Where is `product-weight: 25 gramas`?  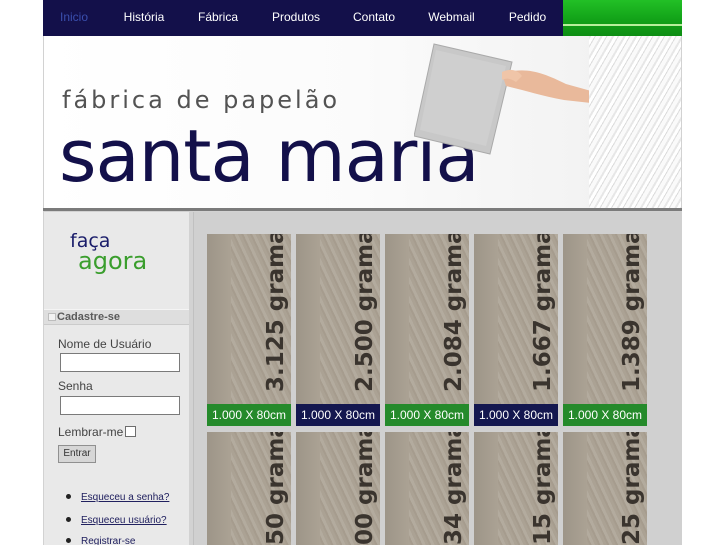
product-weight: 25 gramas is located at coordinates (632, 488).